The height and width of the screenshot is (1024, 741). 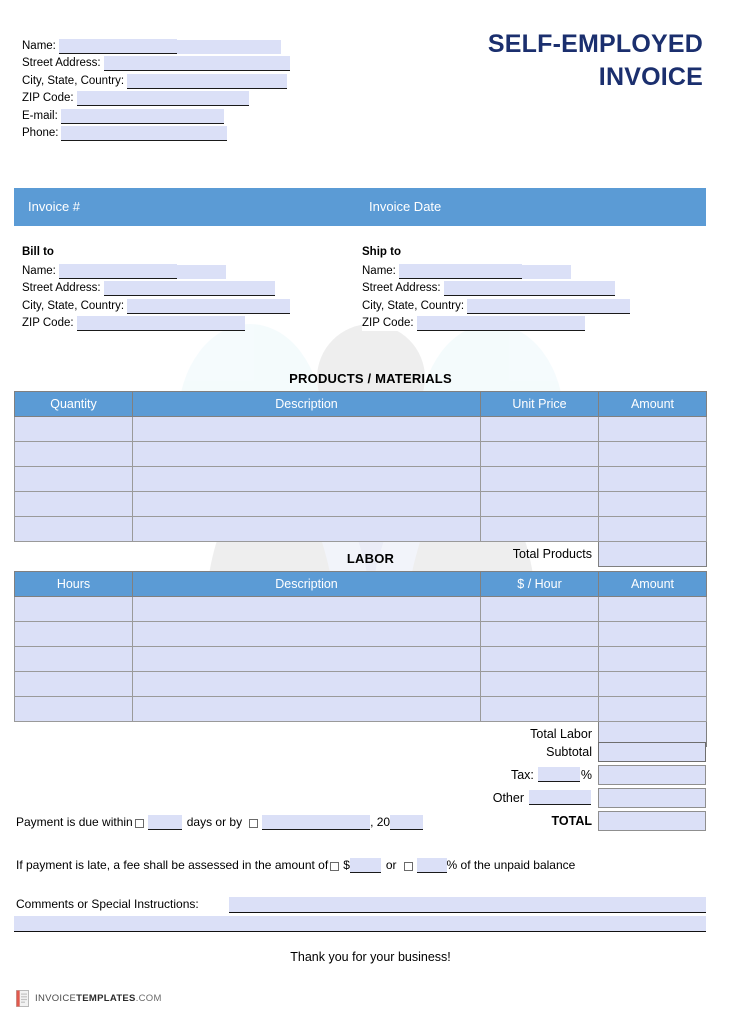 What do you see at coordinates (496, 287) in the screenshot?
I see `ship-to-field-street: Street Address:` at bounding box center [496, 287].